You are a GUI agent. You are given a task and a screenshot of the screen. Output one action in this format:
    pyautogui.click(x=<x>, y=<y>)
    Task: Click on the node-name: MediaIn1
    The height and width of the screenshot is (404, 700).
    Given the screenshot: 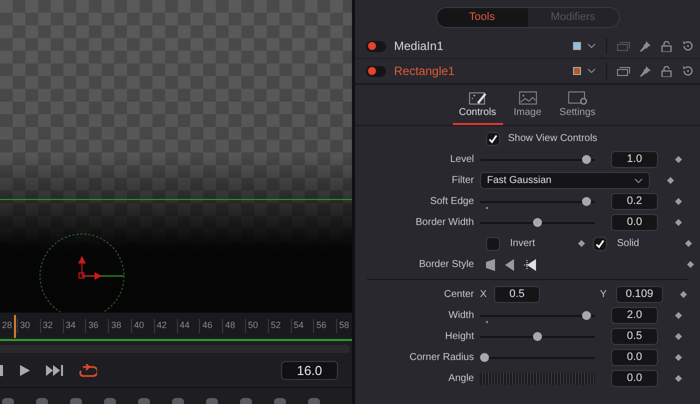 What is the action you would take?
    pyautogui.click(x=419, y=46)
    